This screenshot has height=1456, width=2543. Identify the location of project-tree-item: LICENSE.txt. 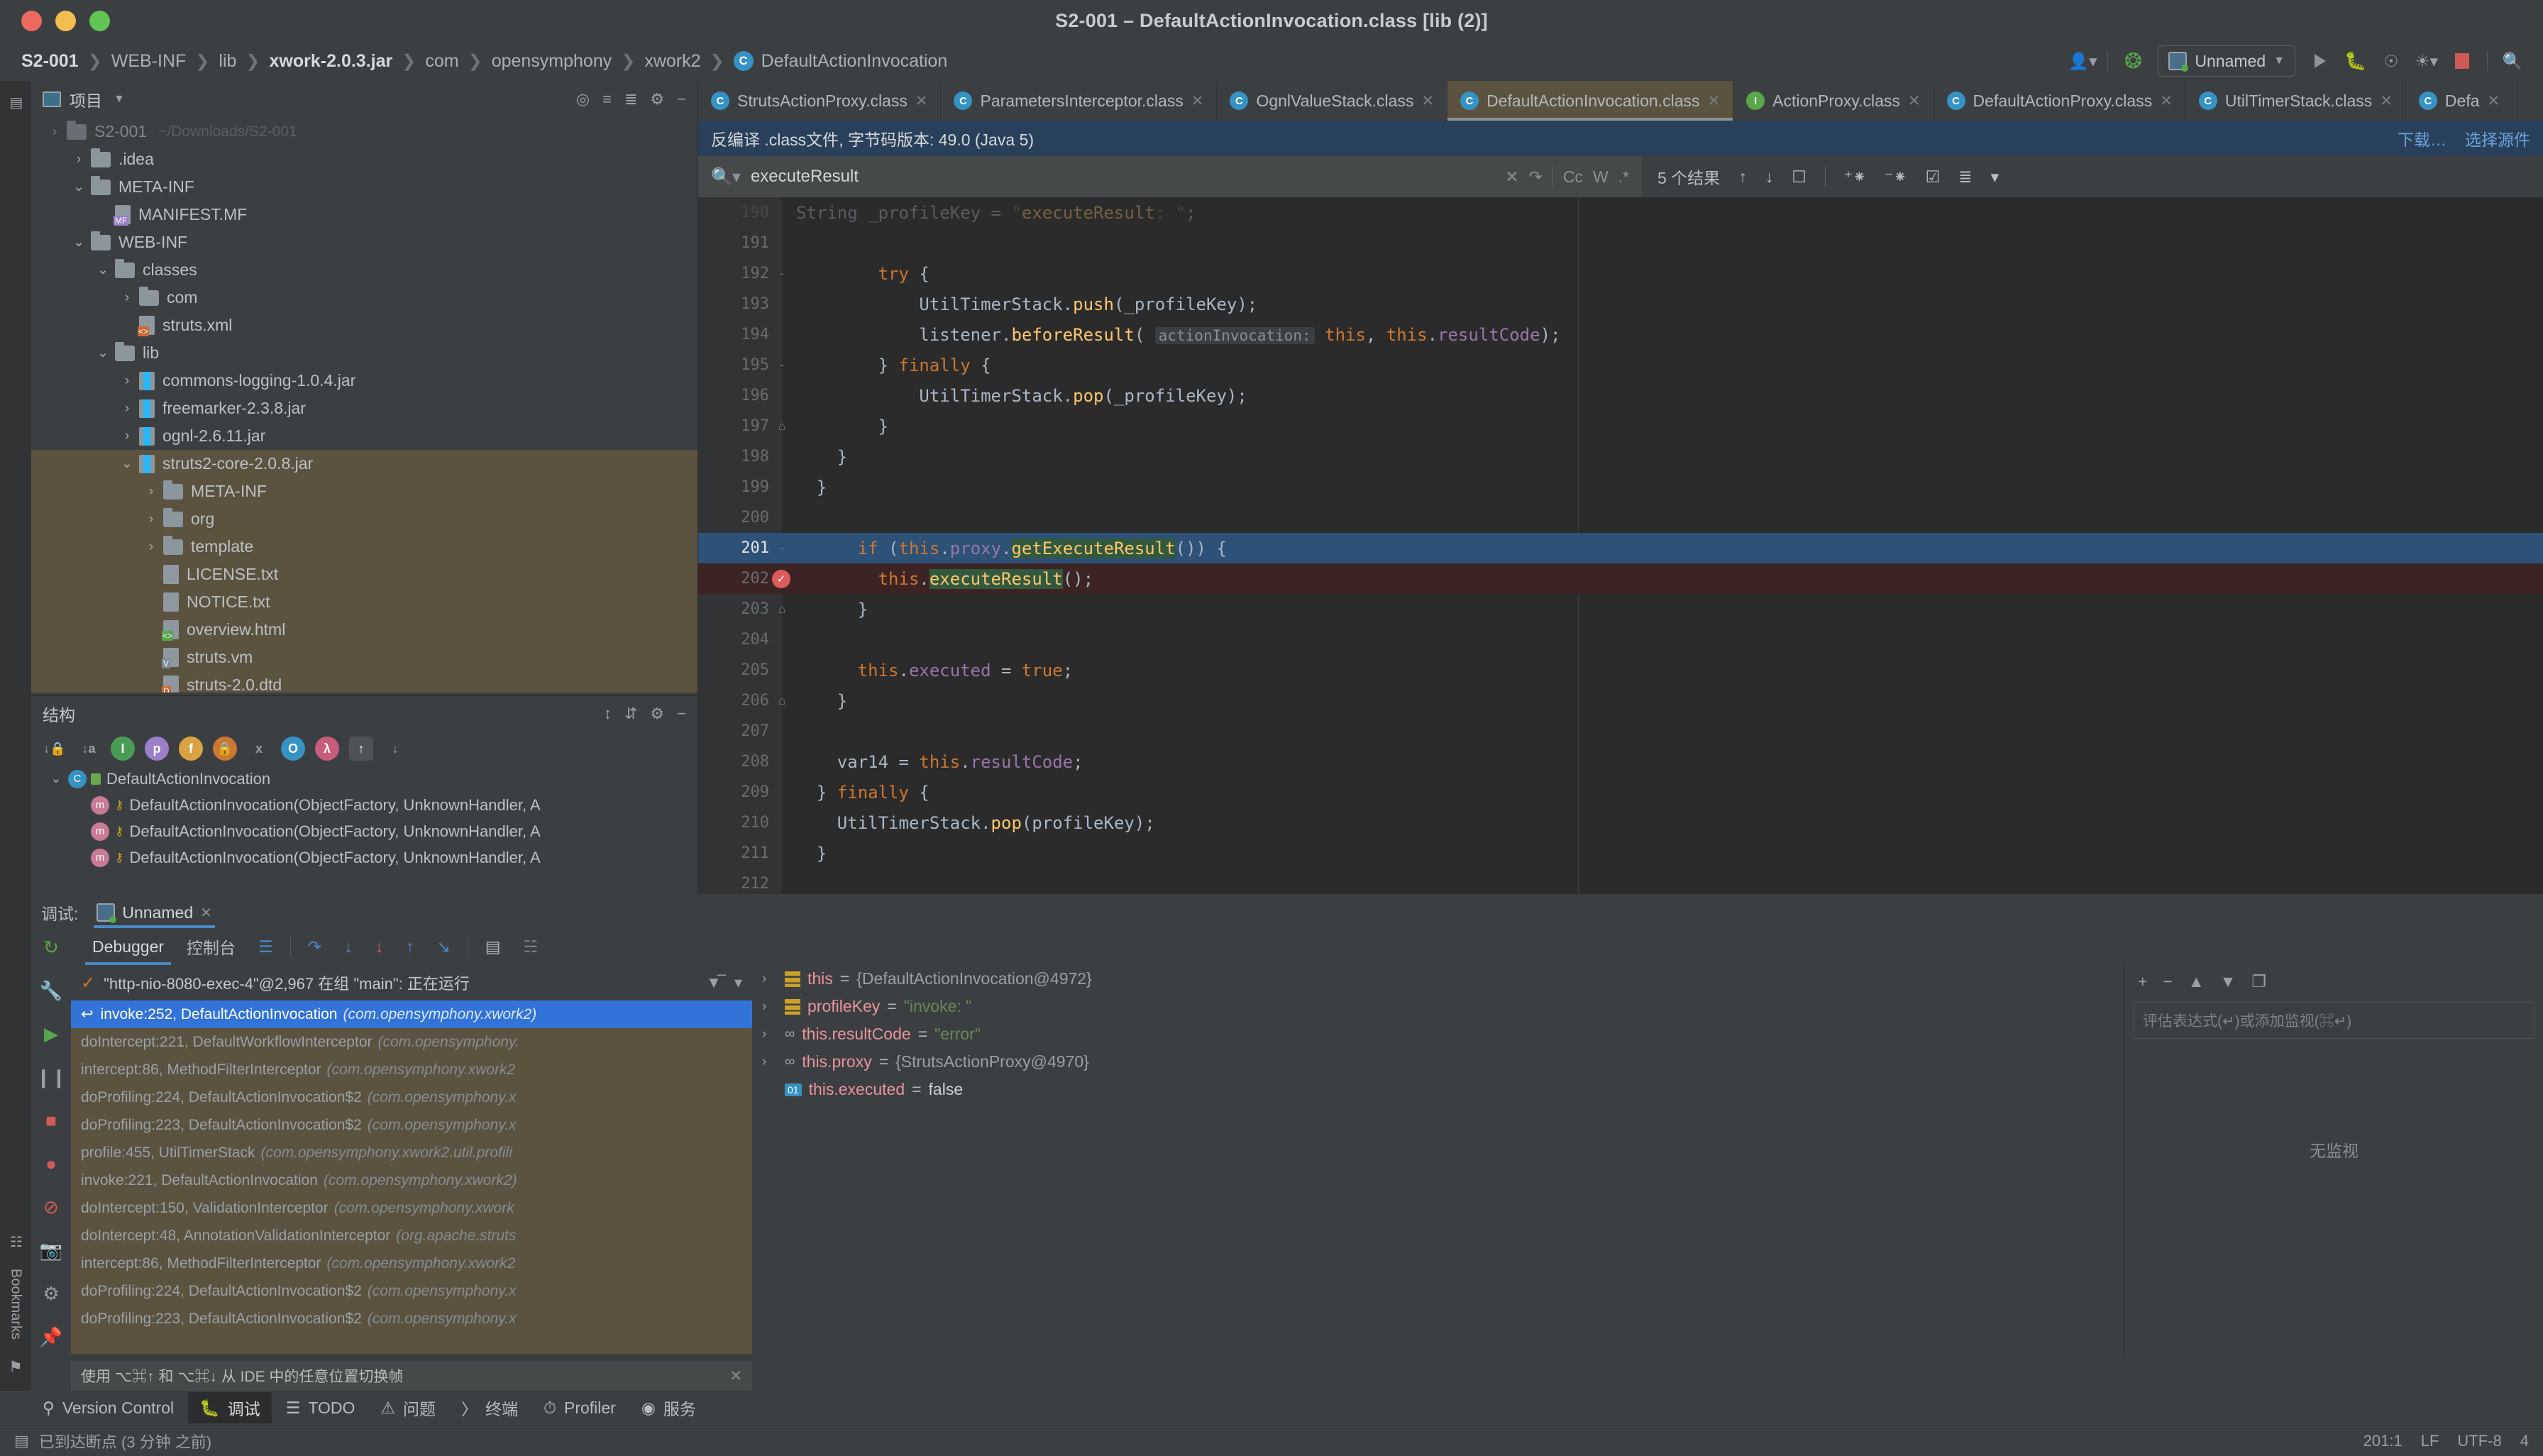
(364, 574).